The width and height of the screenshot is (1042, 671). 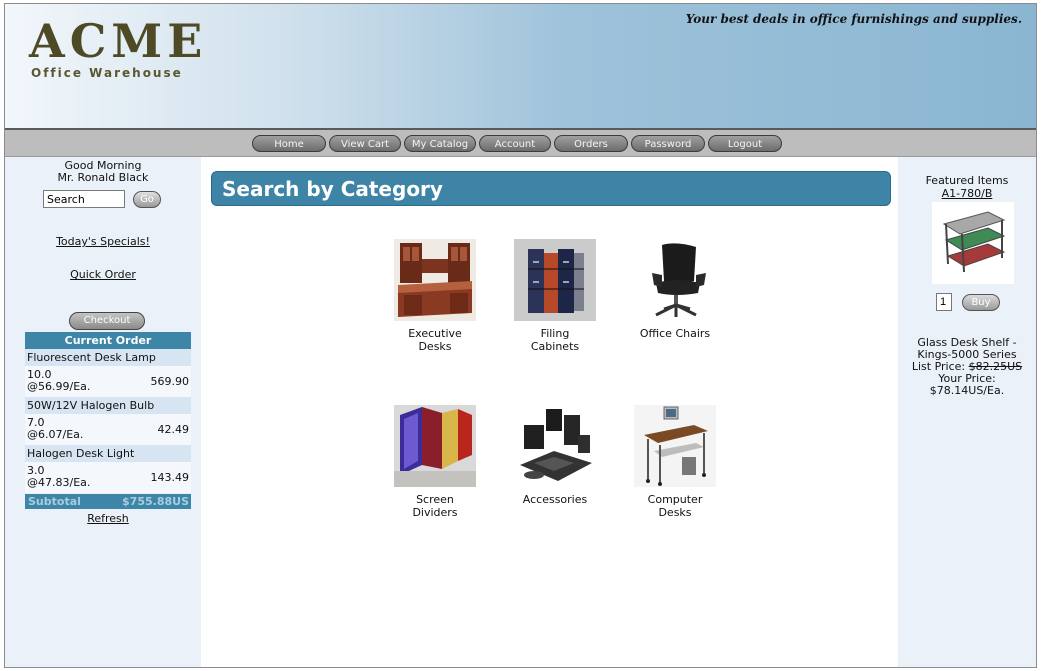 I want to click on search-row: Go, so click(x=102, y=199).